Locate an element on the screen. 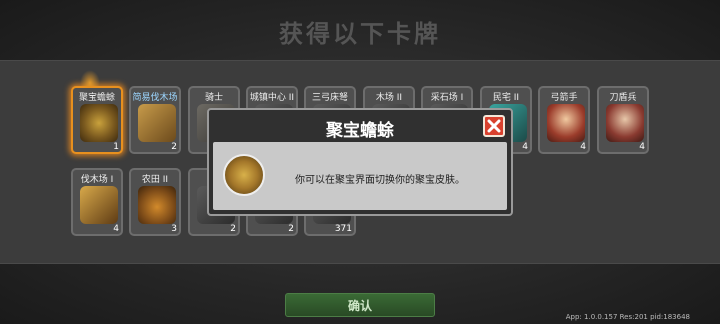 Image resolution: width=720 pixels, height=324 pixels. card-count: 1 is located at coordinates (116, 147).